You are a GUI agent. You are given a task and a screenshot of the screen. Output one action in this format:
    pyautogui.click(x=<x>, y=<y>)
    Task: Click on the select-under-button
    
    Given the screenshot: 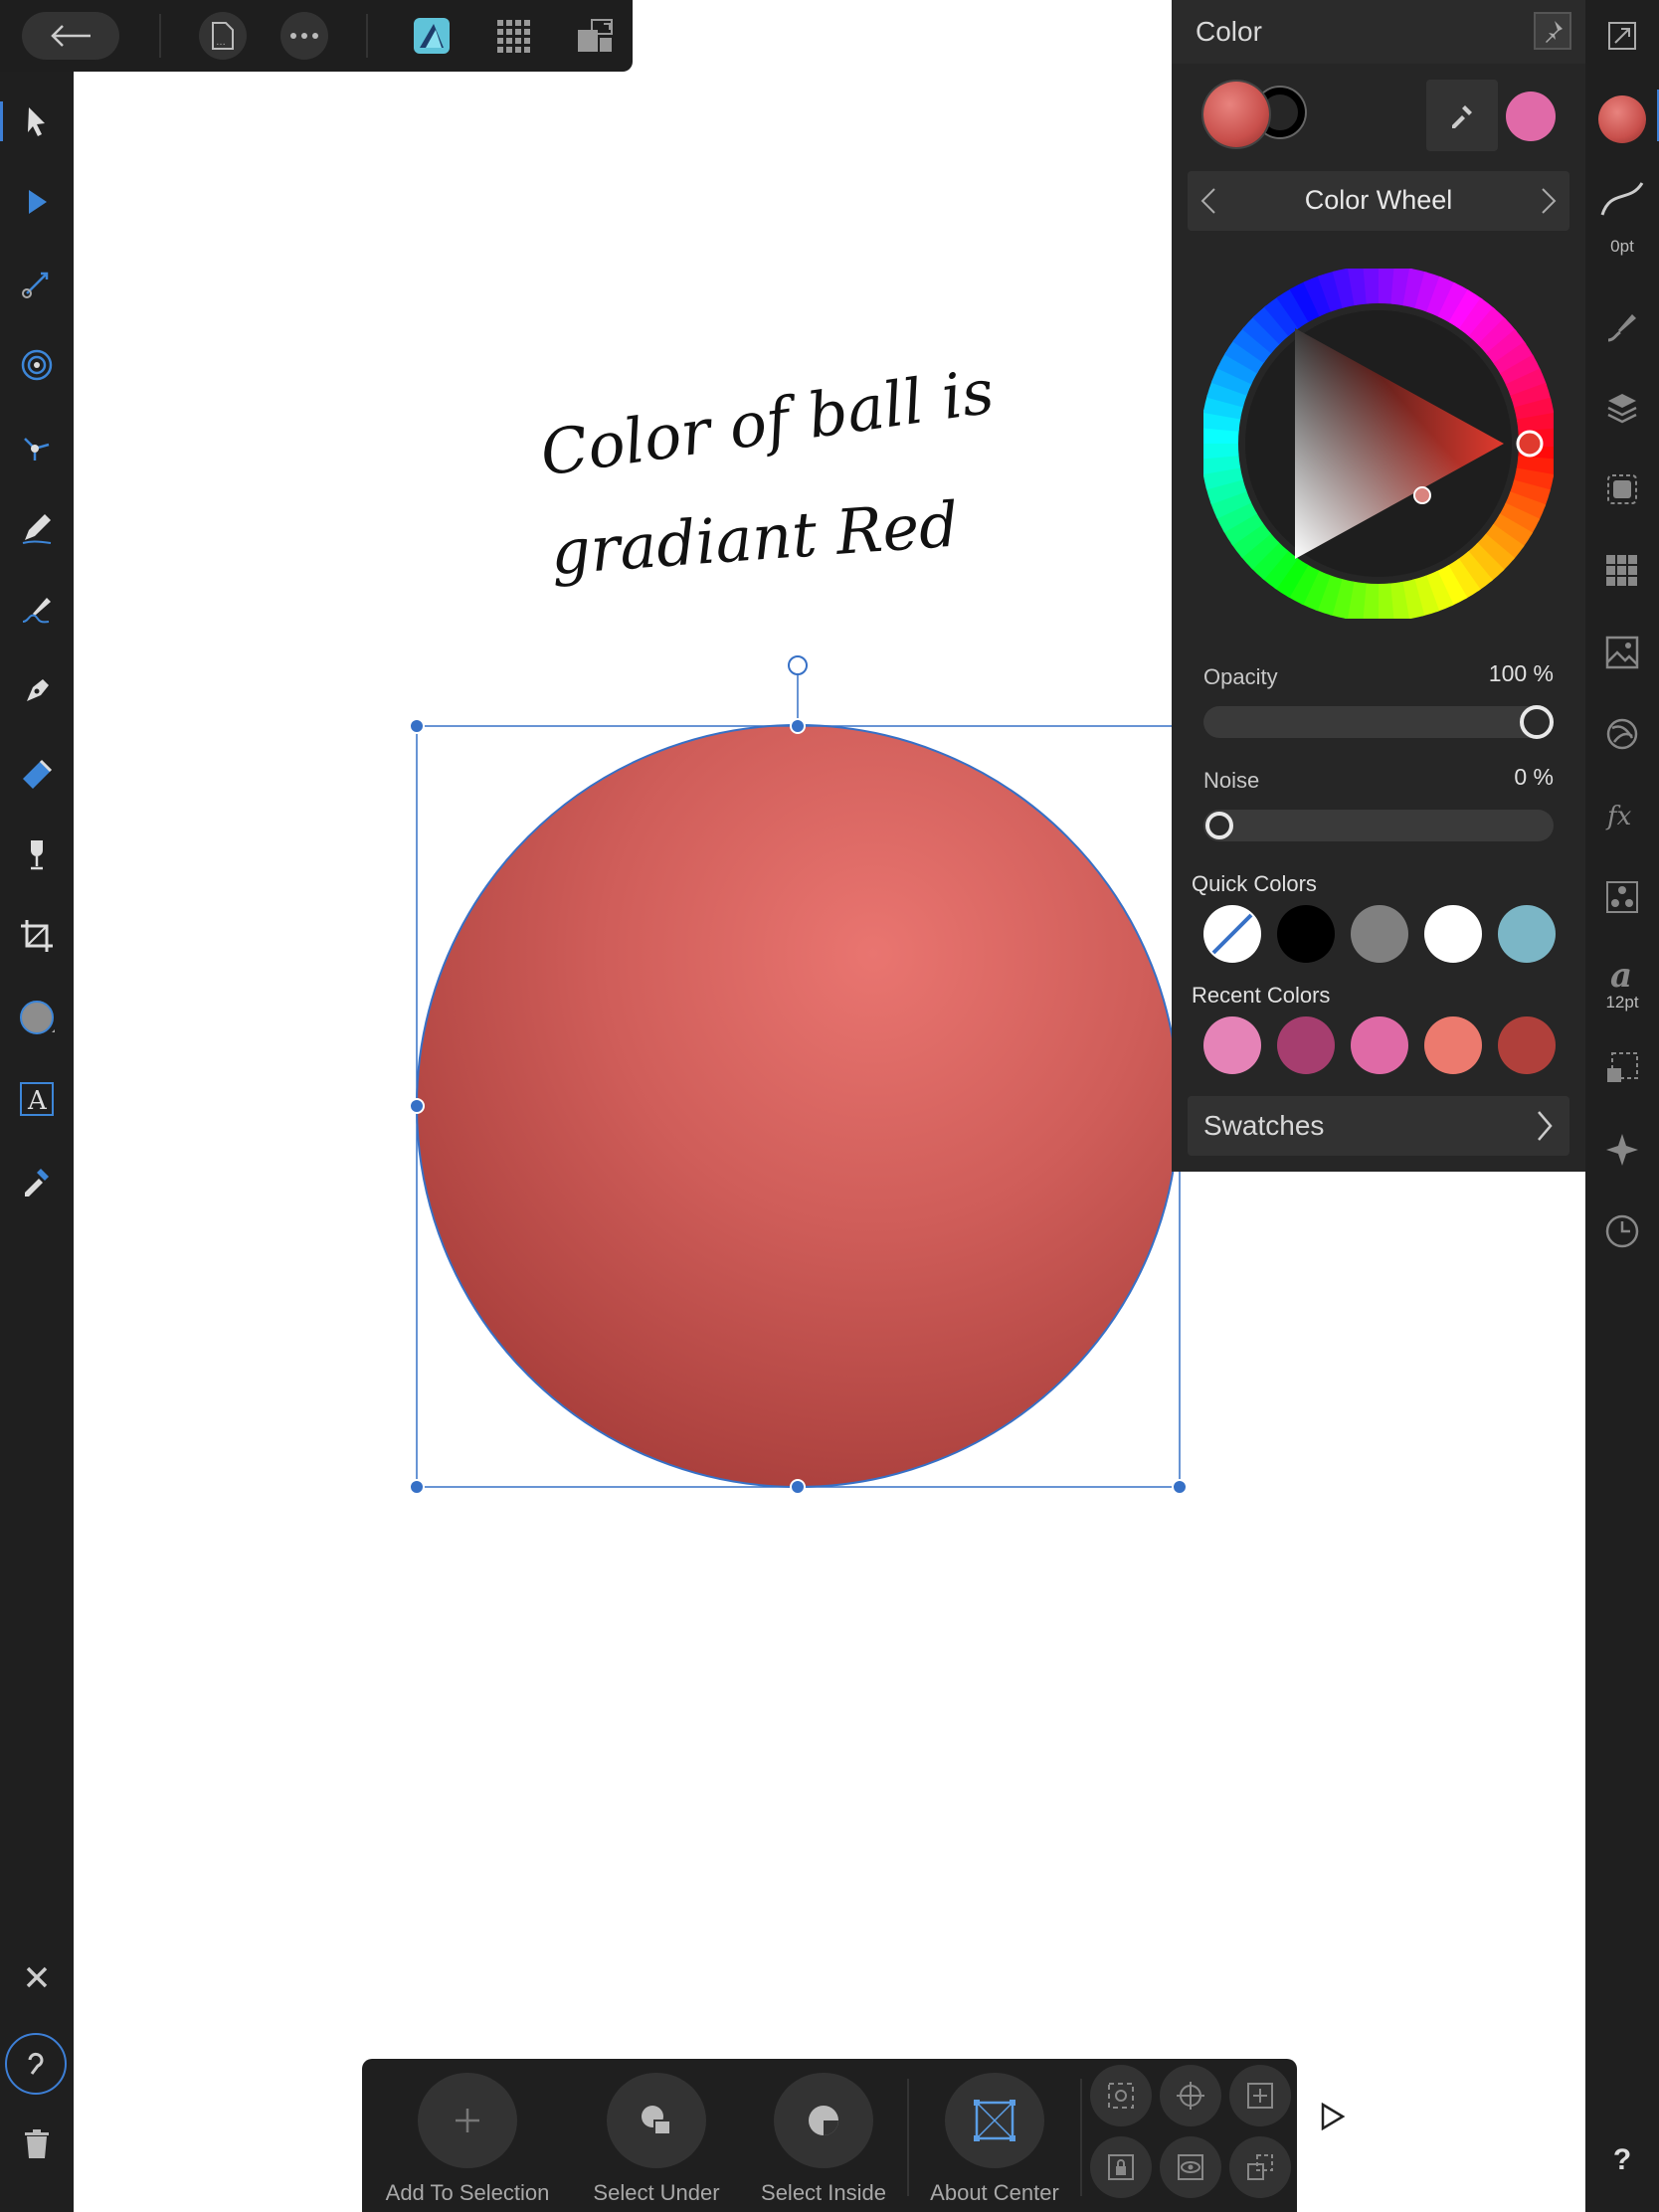 What is the action you would take?
    pyautogui.click(x=656, y=2120)
    